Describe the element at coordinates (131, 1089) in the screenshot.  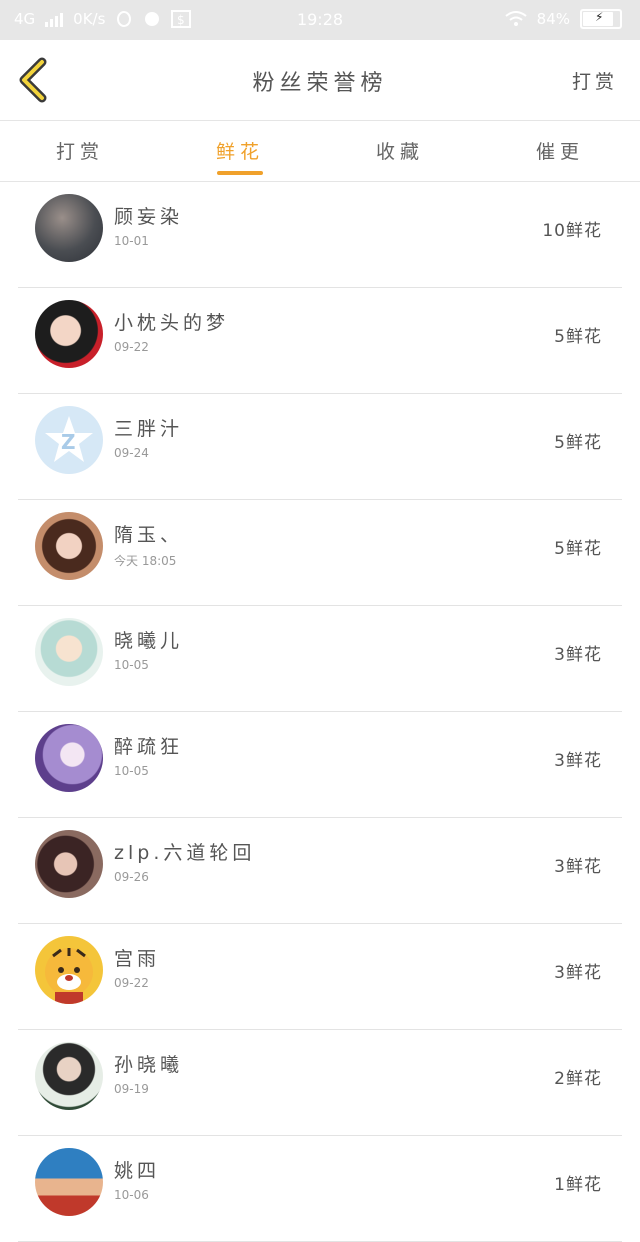
I see `fan-date: 09-19` at that location.